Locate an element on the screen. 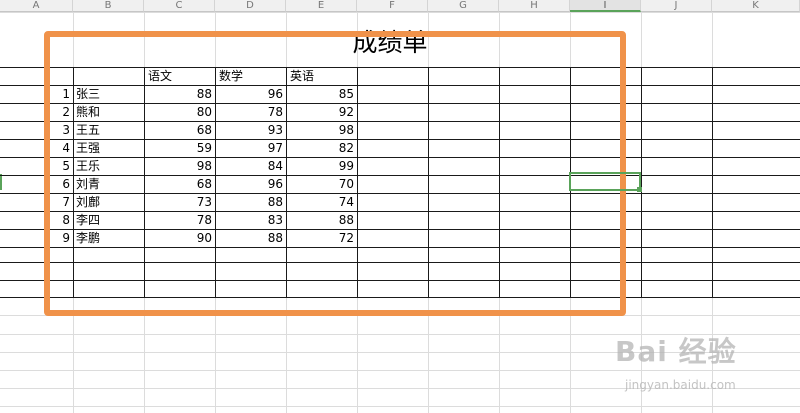  watermark-url: jingyan.baidu.com is located at coordinates (680, 385).